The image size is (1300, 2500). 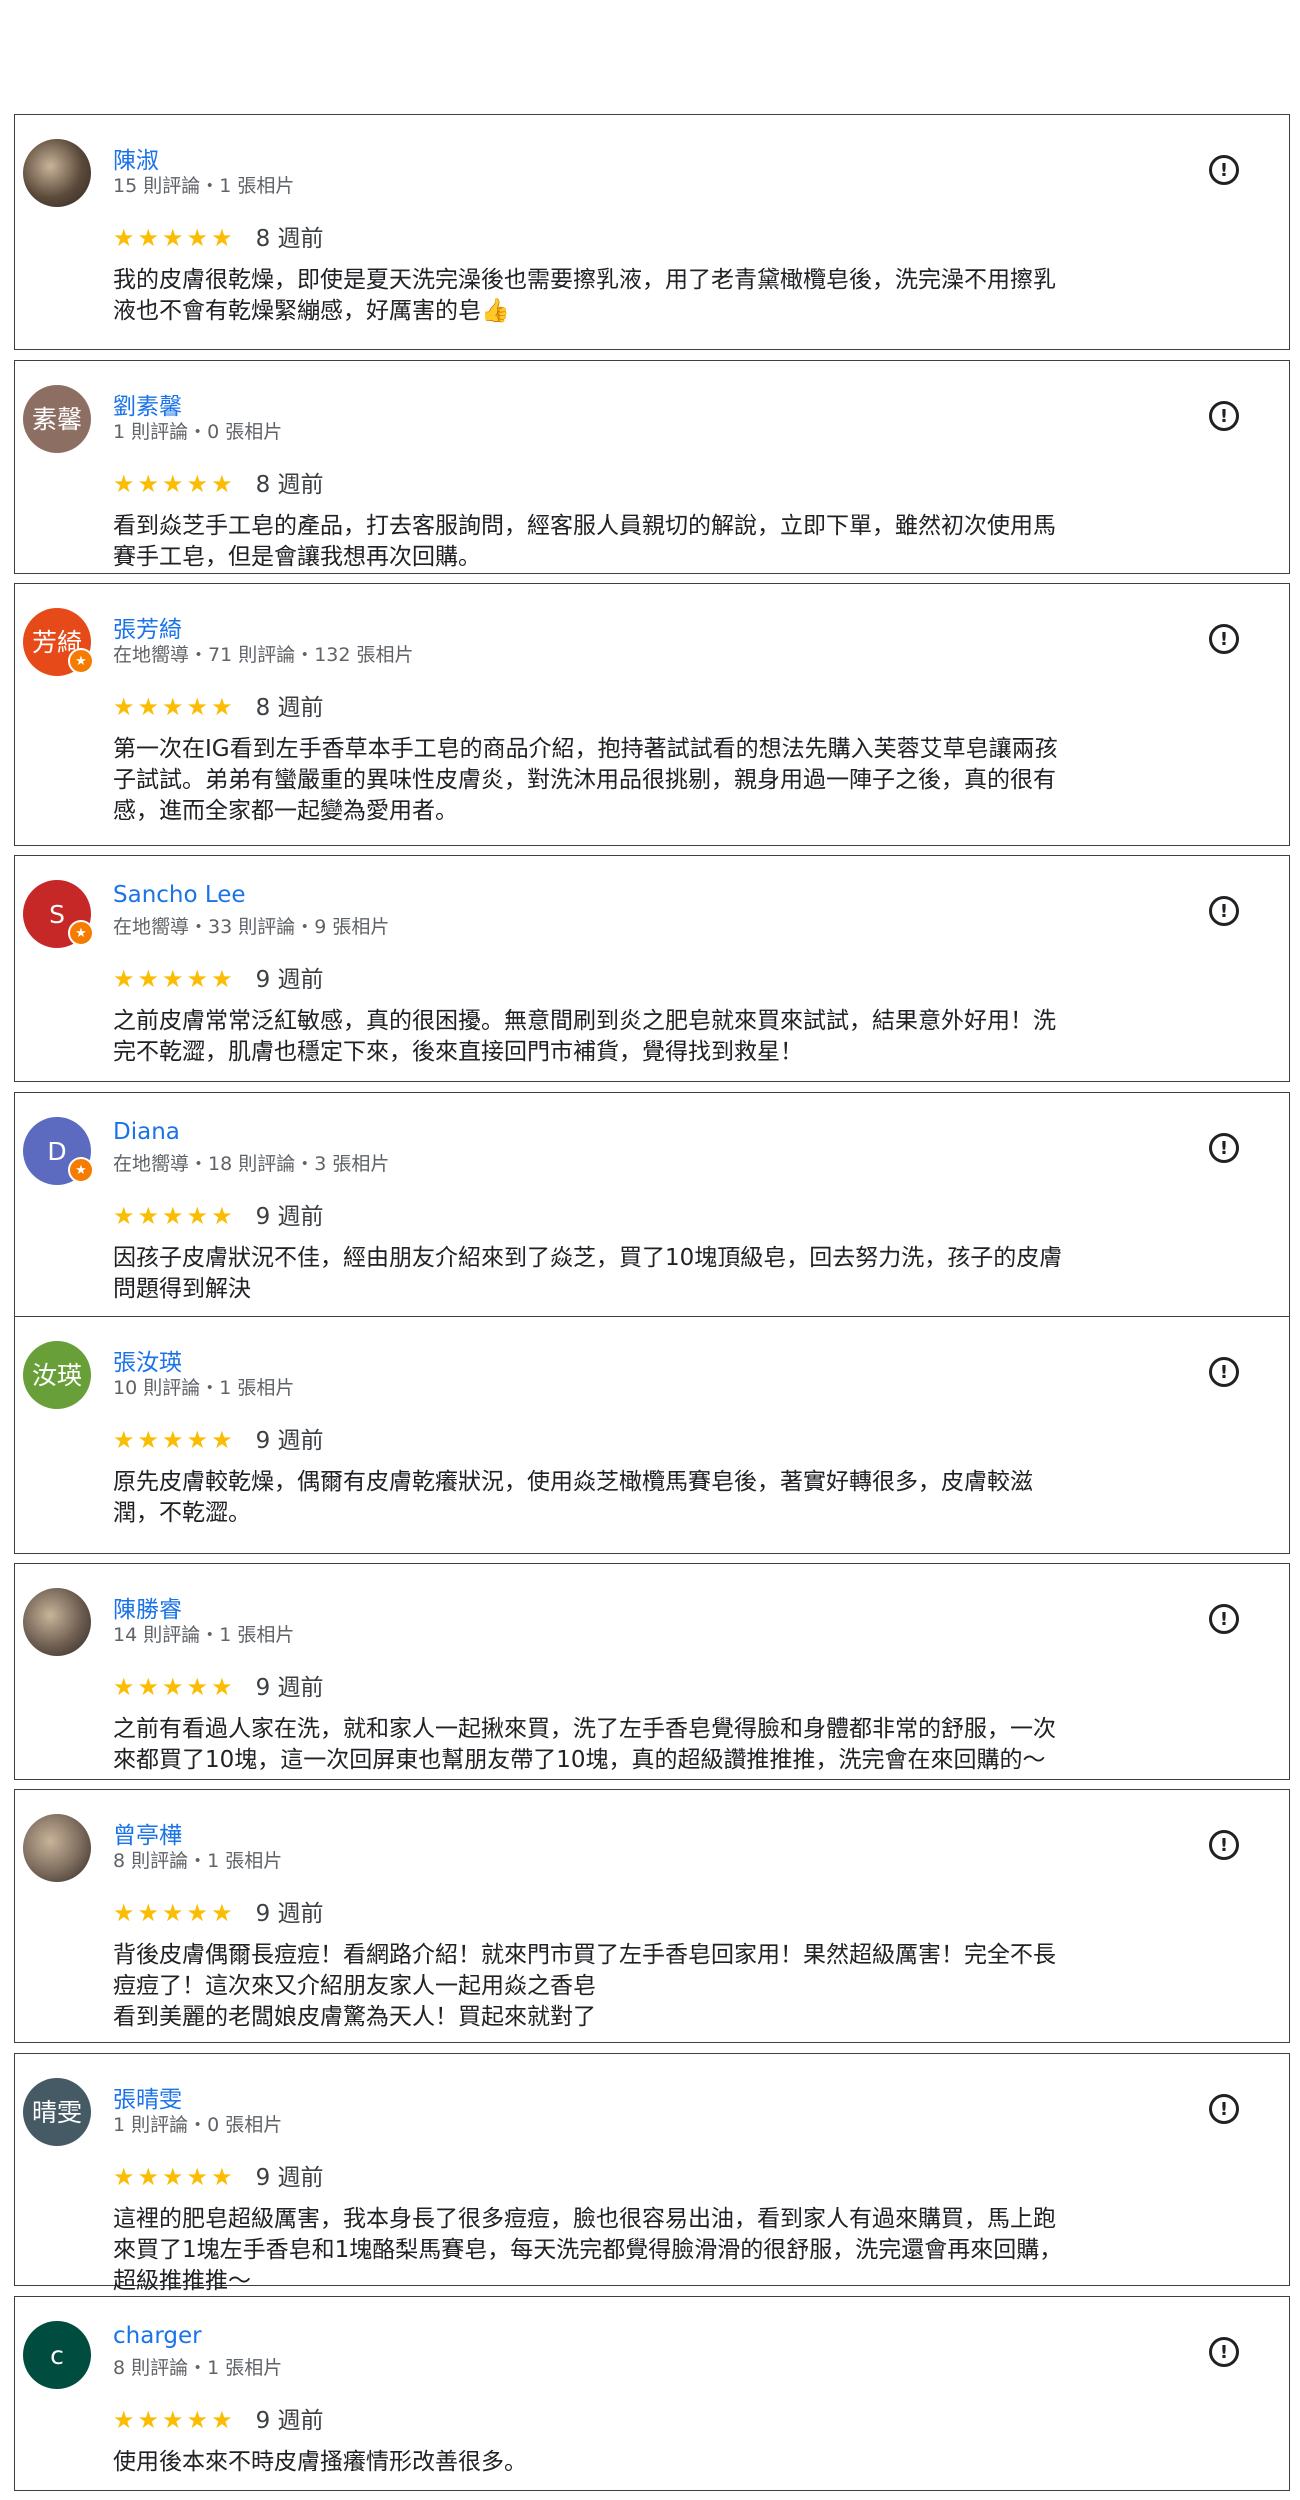 I want to click on reviewer-name: Diana, so click(x=146, y=1132).